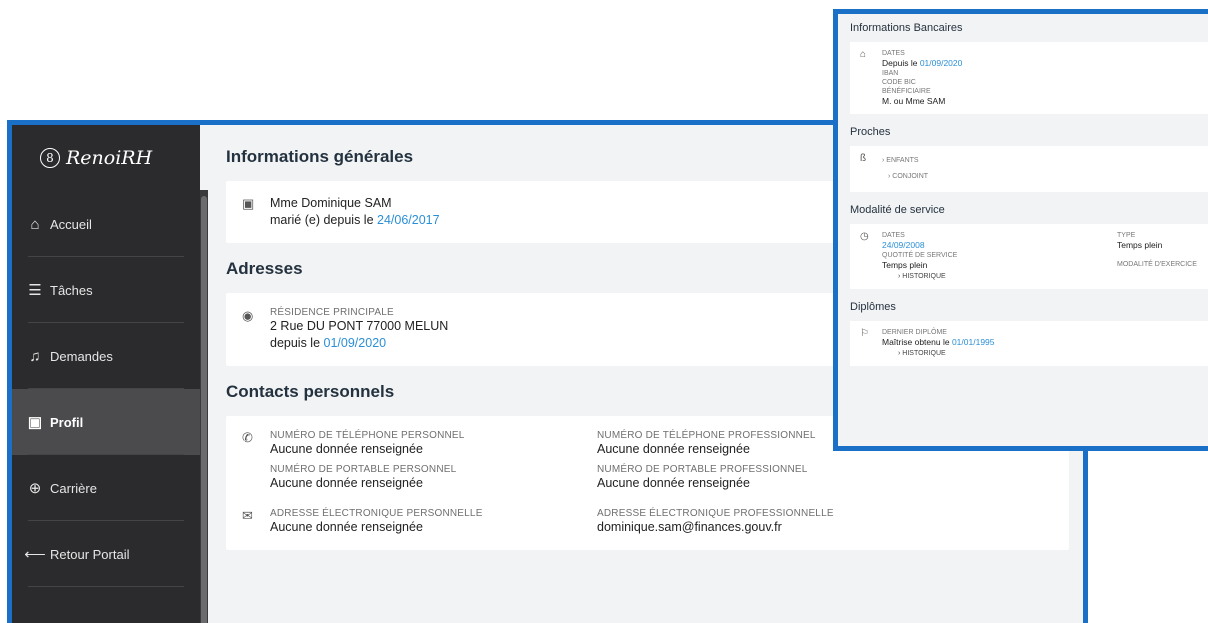 The width and height of the screenshot is (1208, 623). Describe the element at coordinates (905, 265) in the screenshot. I see `quotity-value: Temps plein` at that location.